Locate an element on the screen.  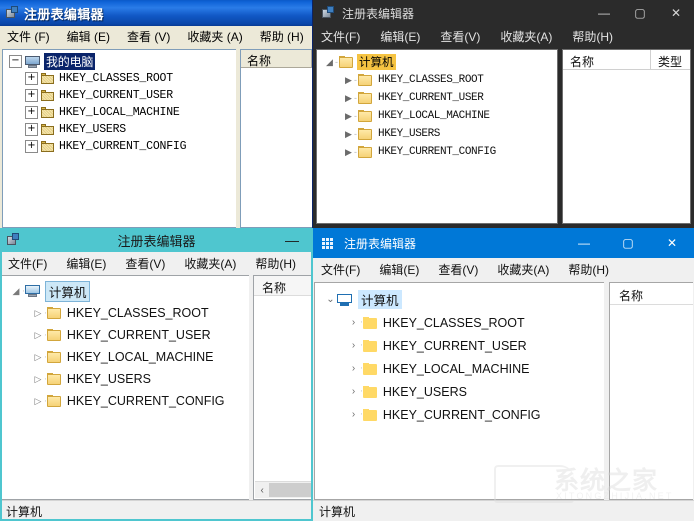
tree-item-hkey-classes-root: ▷ ⋅ HKEY_CLASSES_ROOT is located at coordinates (125, 313).